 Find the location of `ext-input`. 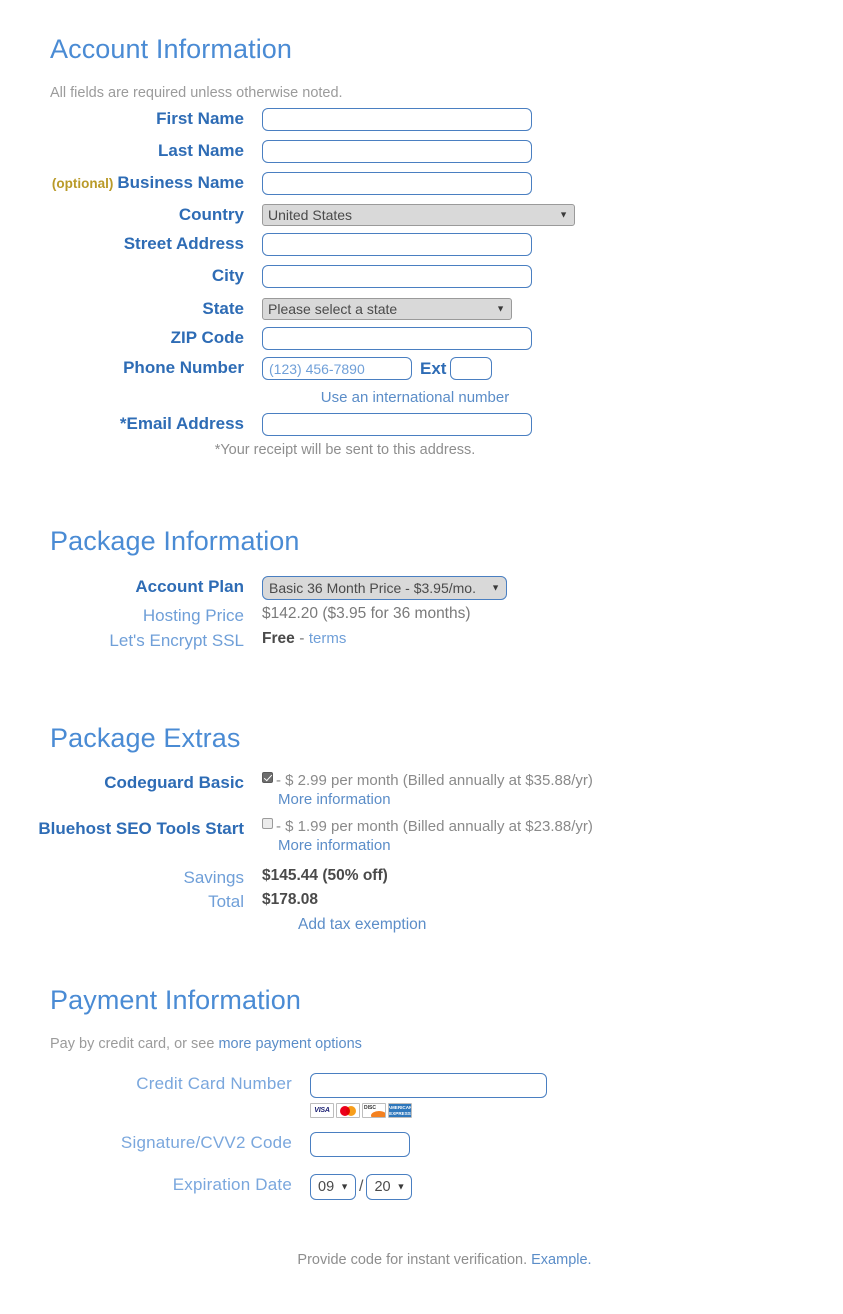

ext-input is located at coordinates (471, 368).